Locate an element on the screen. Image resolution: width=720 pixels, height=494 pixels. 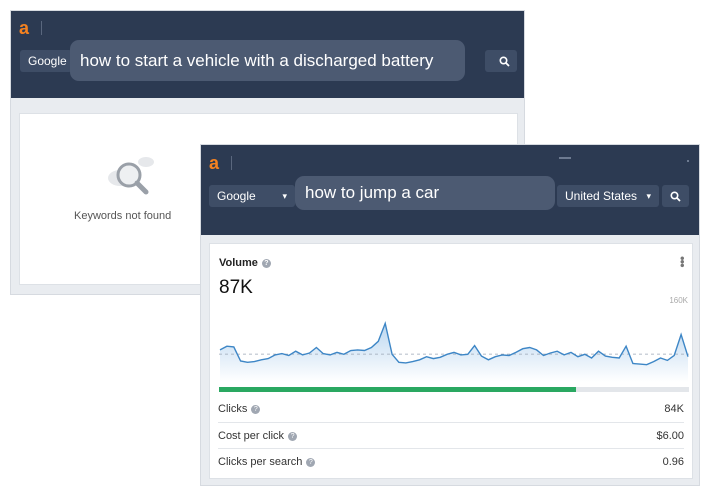
metric-value: $6.00 is located at coordinates (670, 435).